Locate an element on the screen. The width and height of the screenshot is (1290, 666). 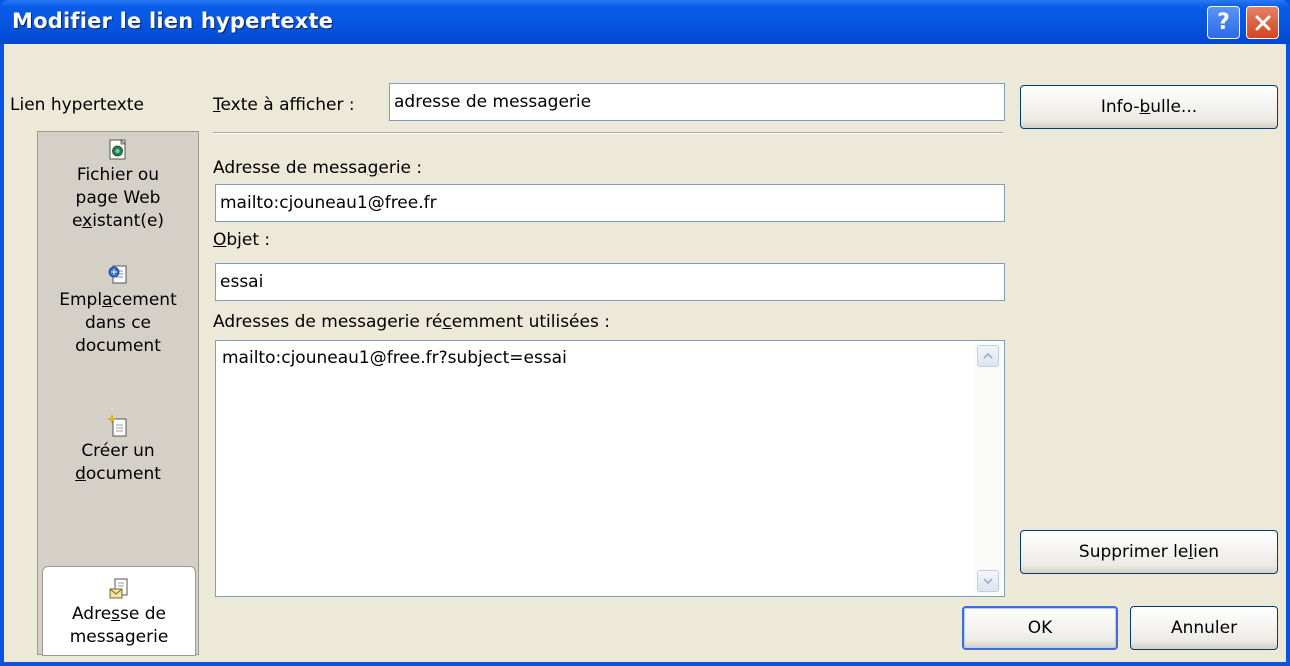
vertical-scrollbar is located at coordinates (988, 468).